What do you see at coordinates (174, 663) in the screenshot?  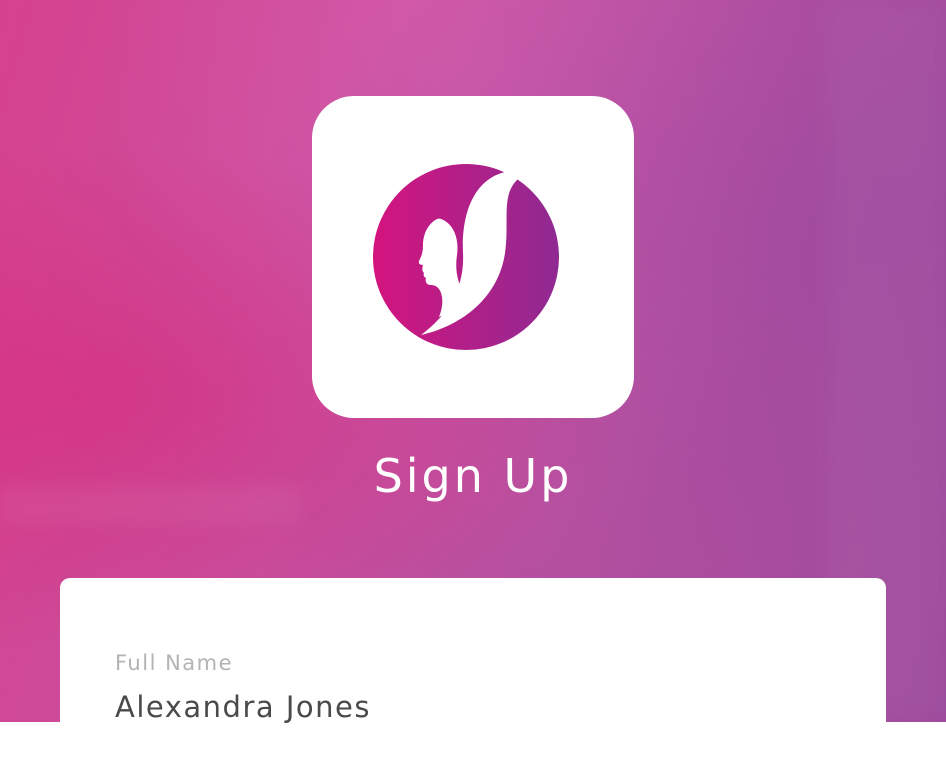 I see `full-name-label: Full Name` at bounding box center [174, 663].